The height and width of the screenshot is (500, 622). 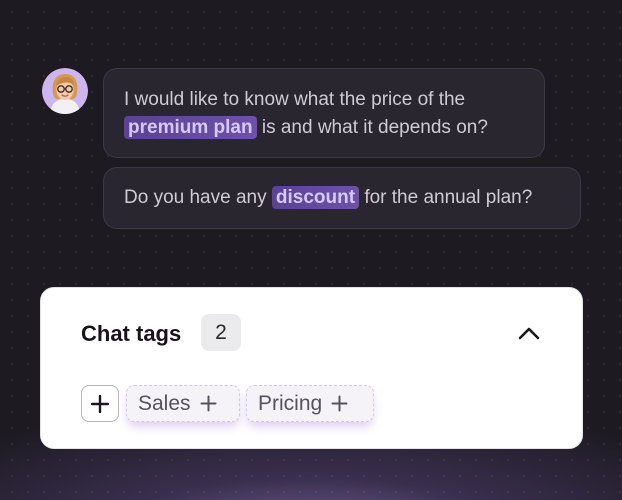 I want to click on tag-chip-sales: Sales, so click(x=183, y=403).